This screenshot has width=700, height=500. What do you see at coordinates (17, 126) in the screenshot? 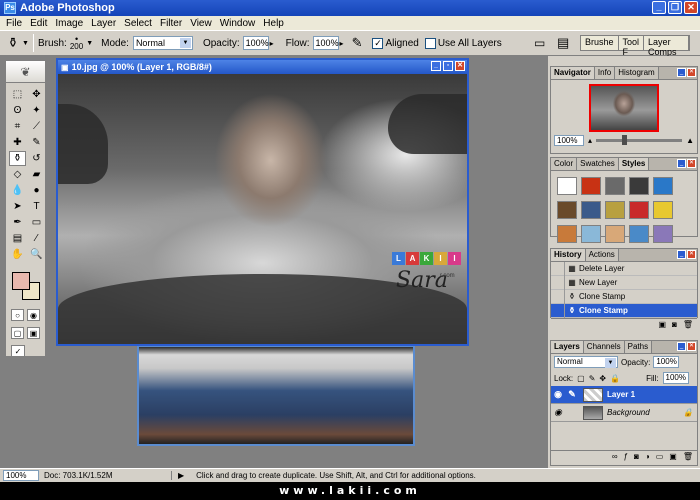
I see `crop-tool-icon: ⌗` at bounding box center [17, 126].